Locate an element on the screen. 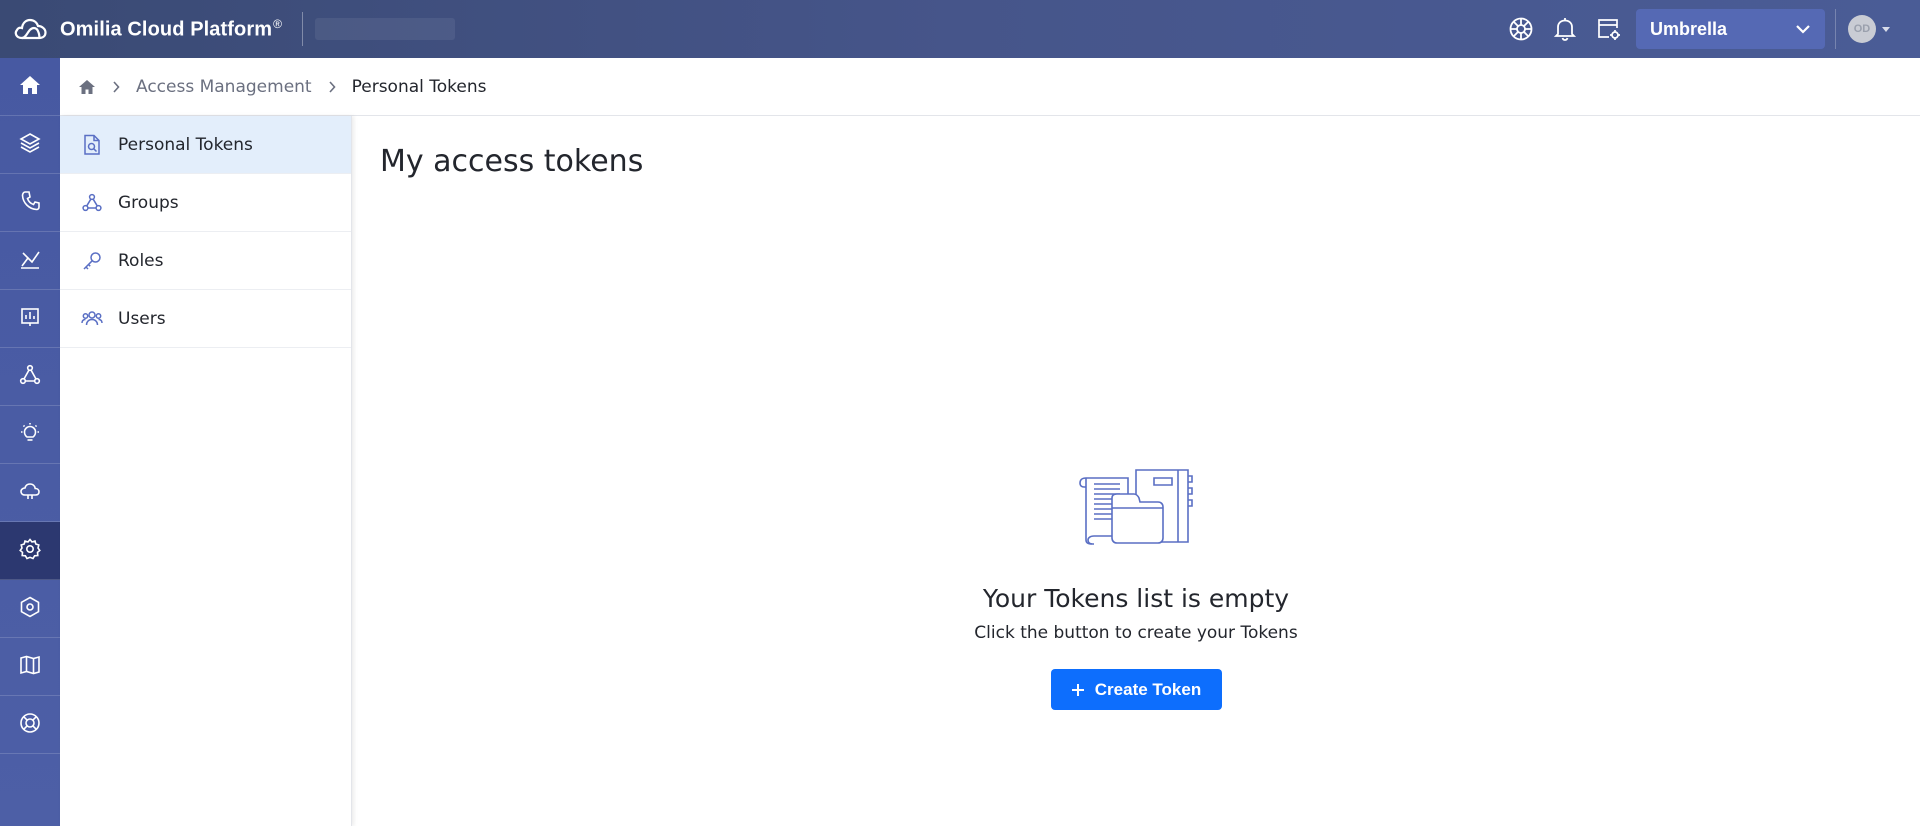 This screenshot has height=826, width=1920. rail-item-phone is located at coordinates (30, 203).